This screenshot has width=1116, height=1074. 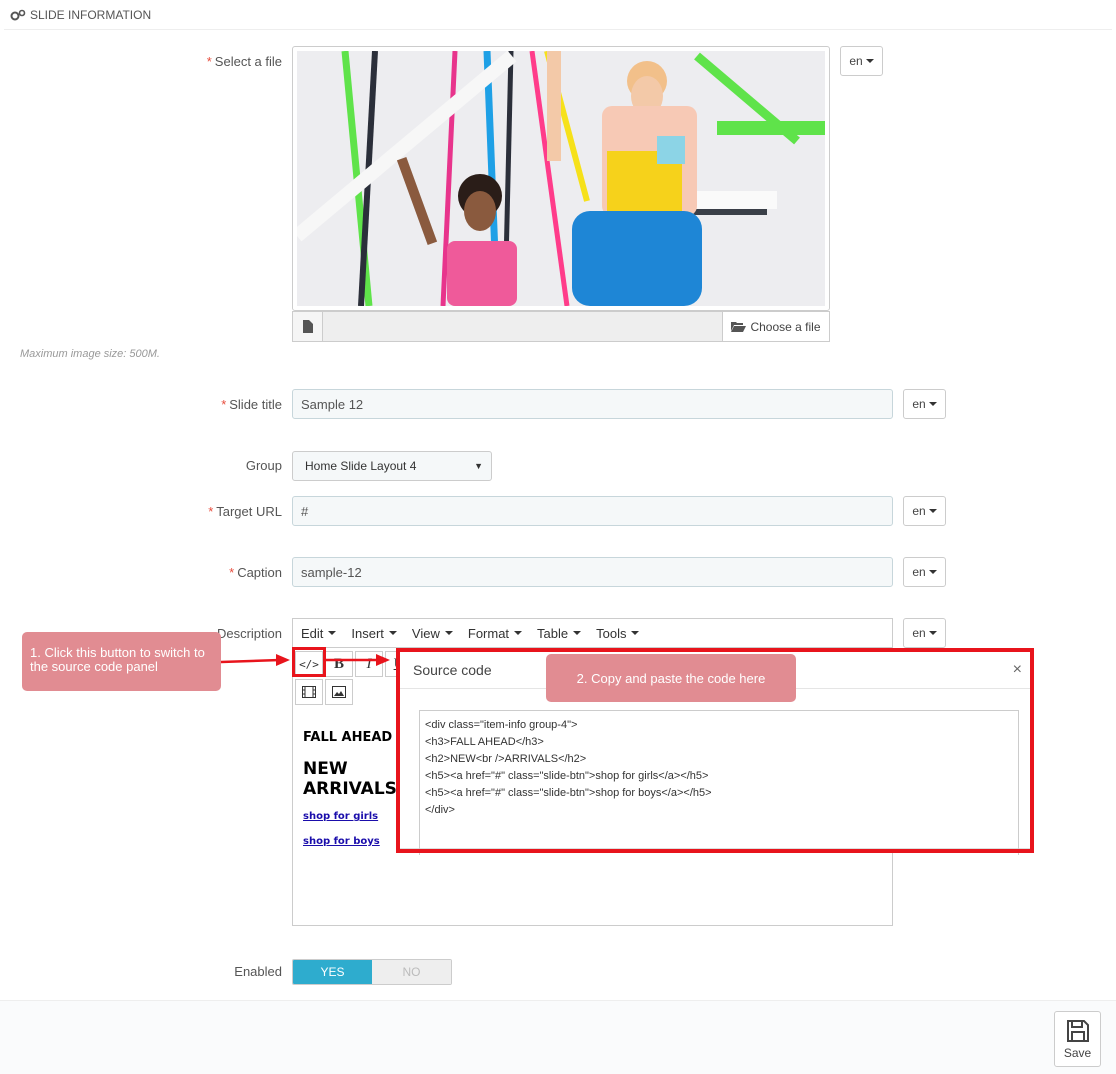 I want to click on url-lang-dropdown: en, so click(x=924, y=511).